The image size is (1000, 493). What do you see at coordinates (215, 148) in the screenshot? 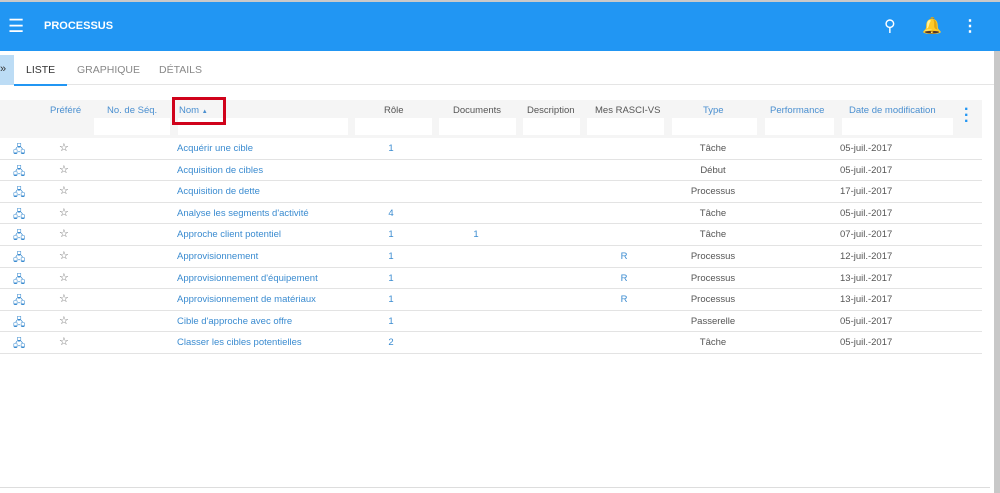
I see `row-nom: Acquérir une cible` at bounding box center [215, 148].